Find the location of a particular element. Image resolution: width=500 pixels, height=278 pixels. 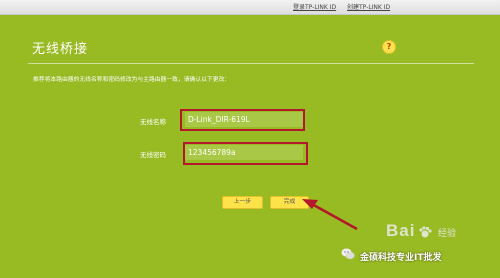

baidu-watermark: Bai is located at coordinates (401, 230).